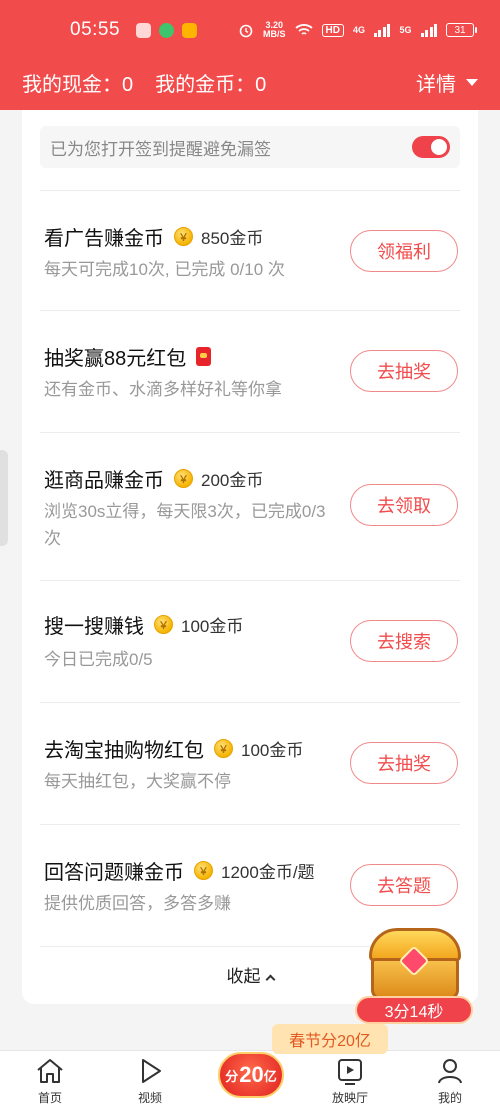 This screenshot has width=500, height=1110. What do you see at coordinates (251, 1075) in the screenshot?
I see `promo-badge: 分 20 亿` at bounding box center [251, 1075].